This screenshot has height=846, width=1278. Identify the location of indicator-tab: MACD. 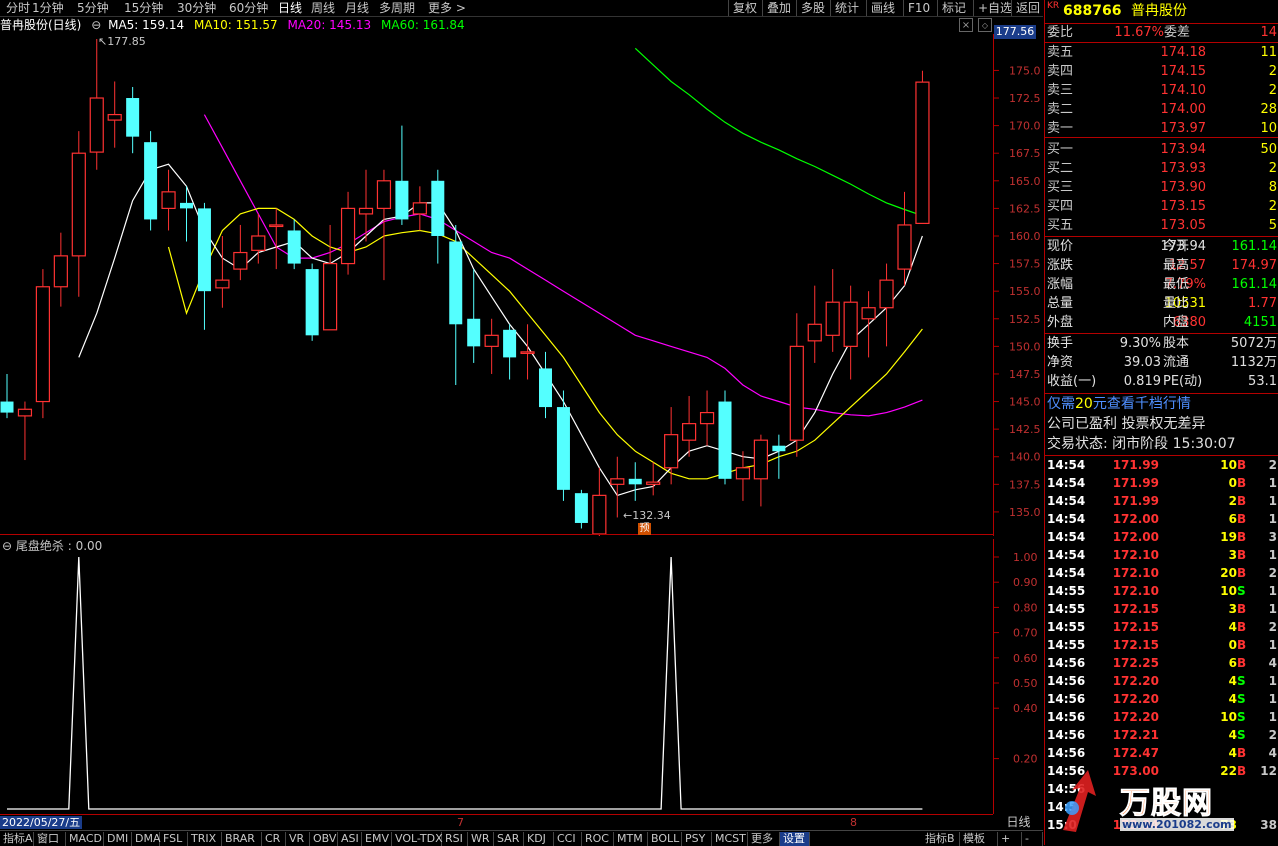
(85, 839).